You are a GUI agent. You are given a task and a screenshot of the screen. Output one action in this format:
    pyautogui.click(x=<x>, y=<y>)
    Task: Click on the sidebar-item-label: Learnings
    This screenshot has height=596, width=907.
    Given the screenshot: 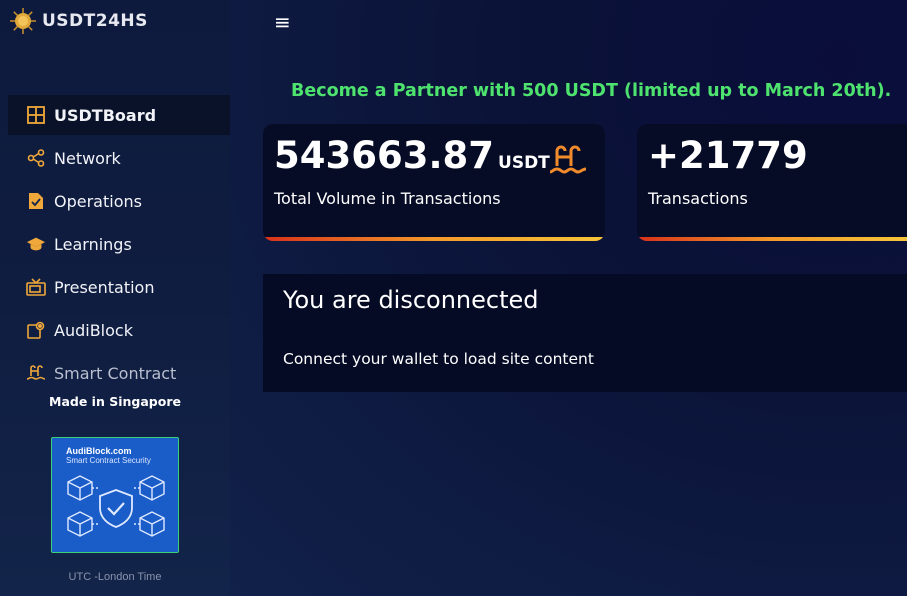 What is the action you would take?
    pyautogui.click(x=93, y=244)
    